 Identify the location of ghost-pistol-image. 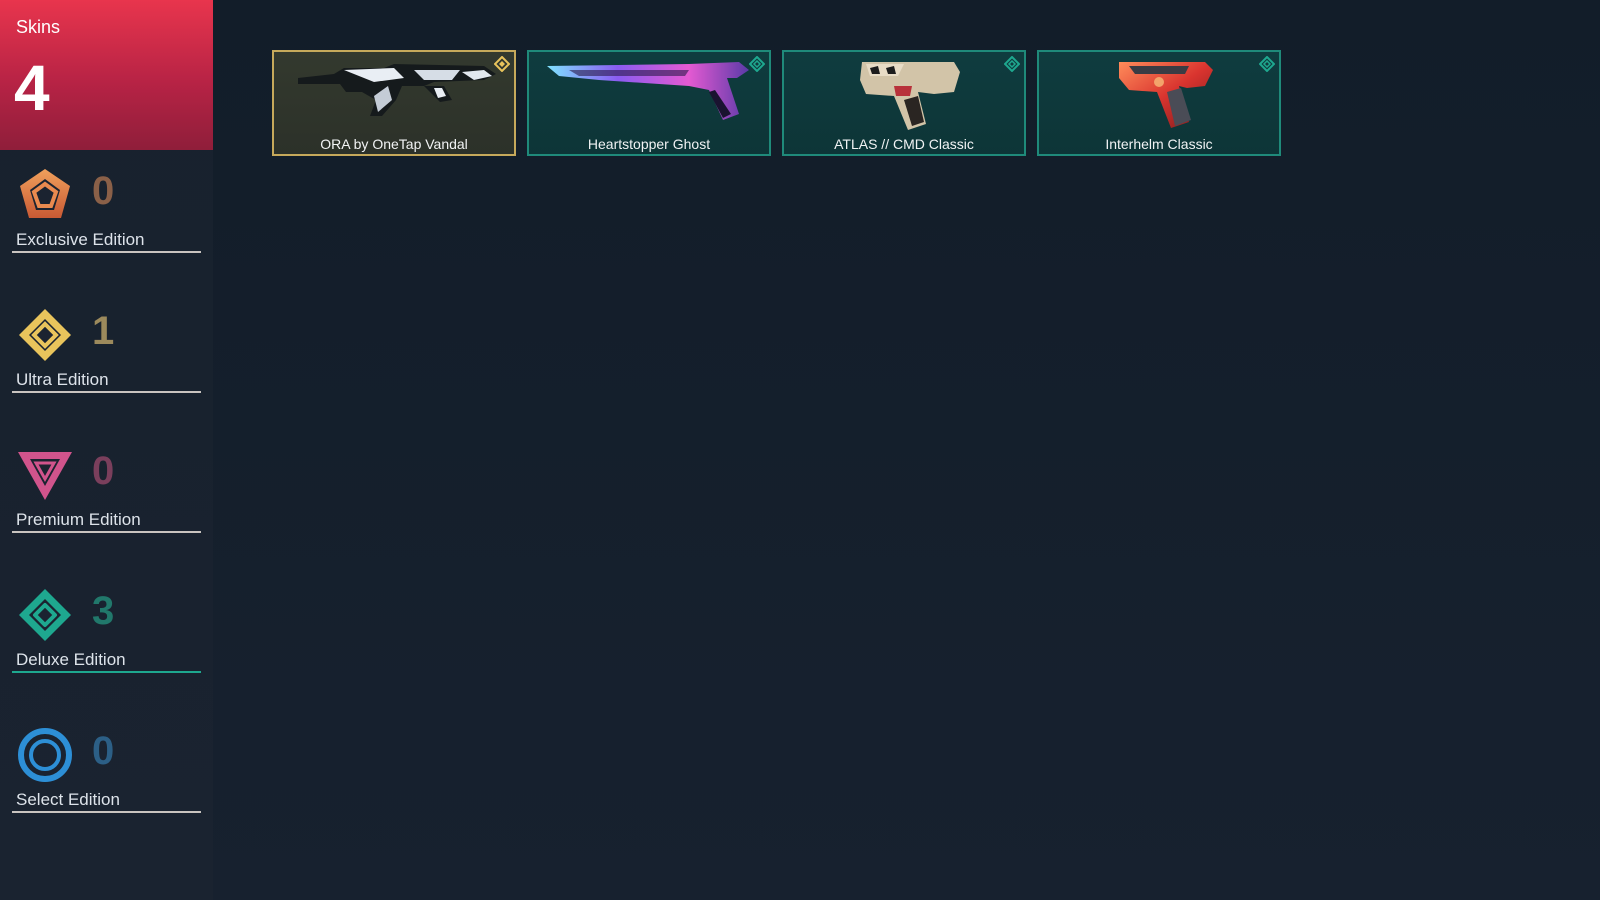
(648, 91).